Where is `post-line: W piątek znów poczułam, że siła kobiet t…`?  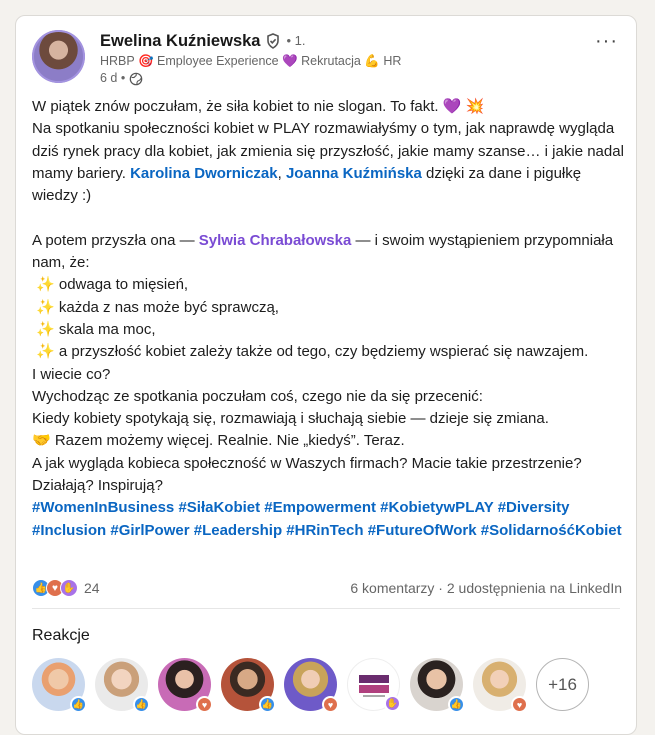 post-line: W piątek znów poczułam, że siła kobiet t… is located at coordinates (258, 106).